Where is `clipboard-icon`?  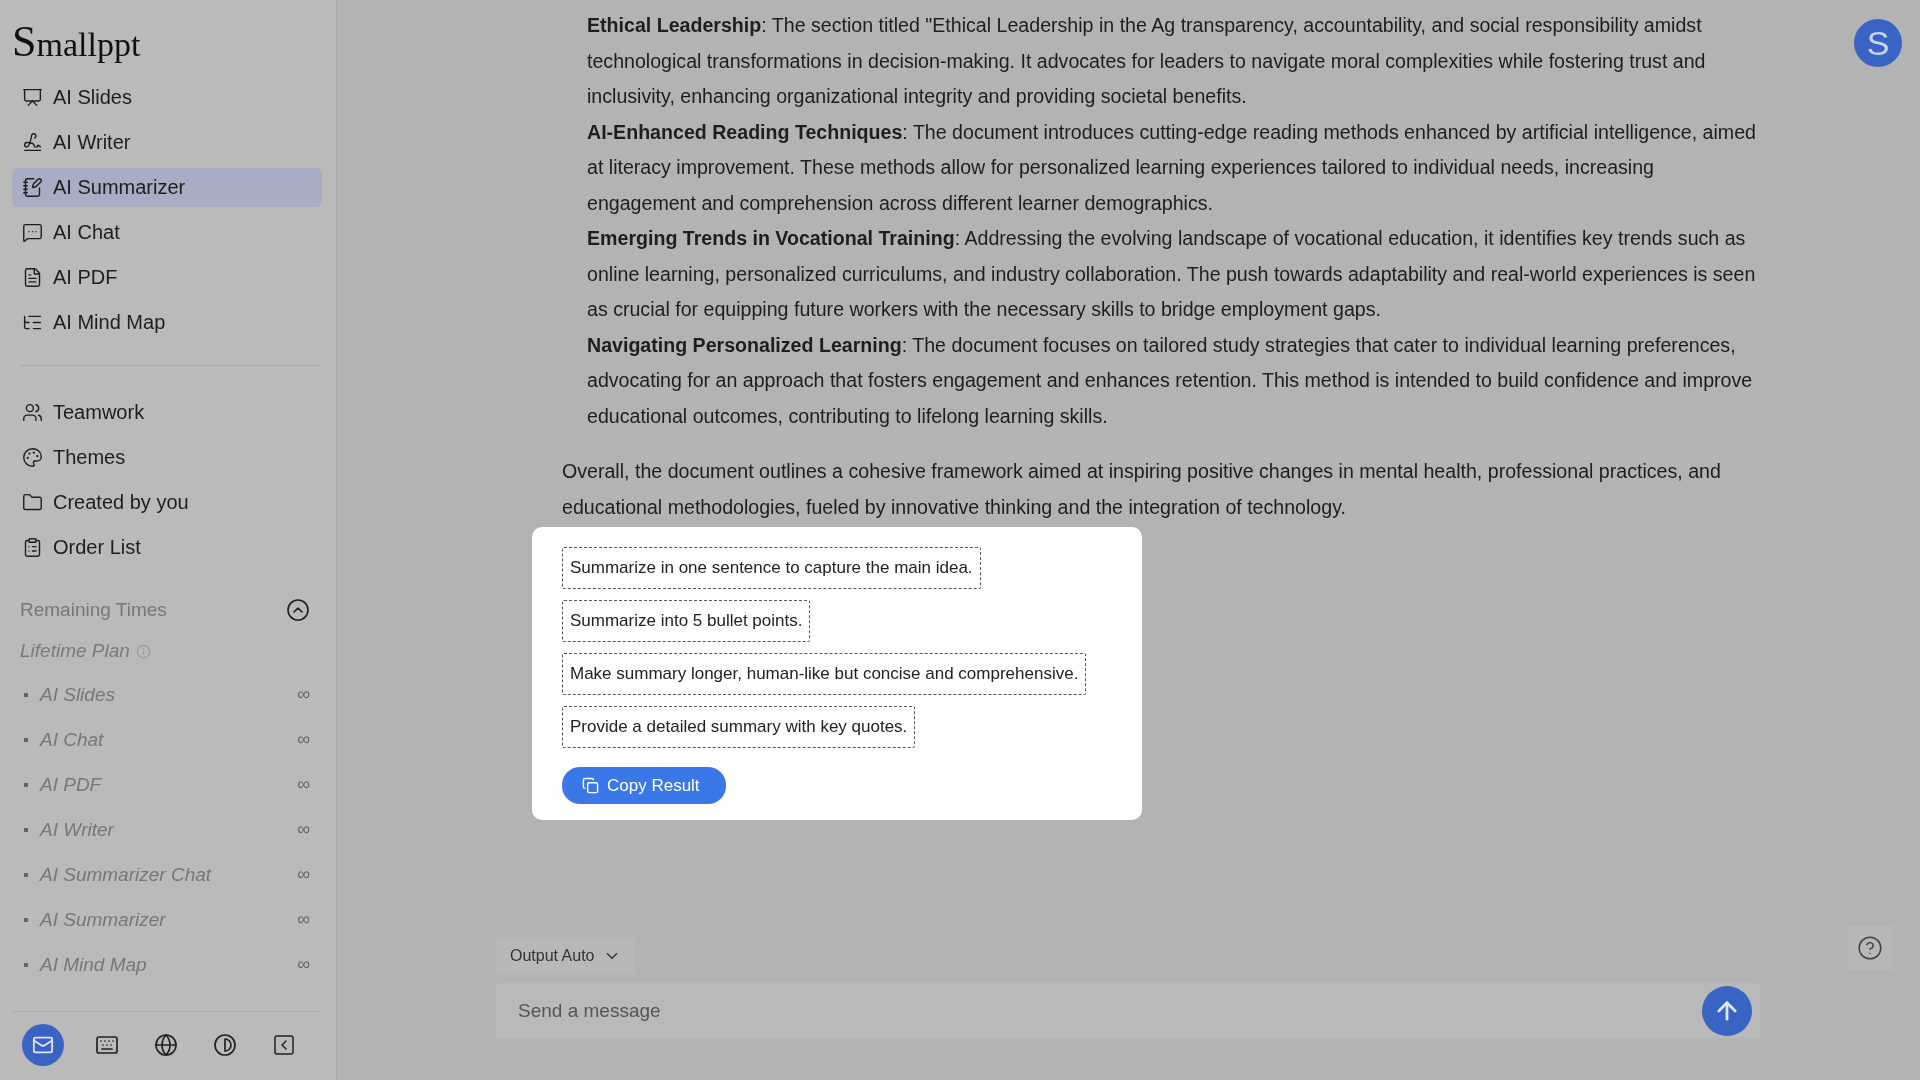
clipboard-icon is located at coordinates (32, 547).